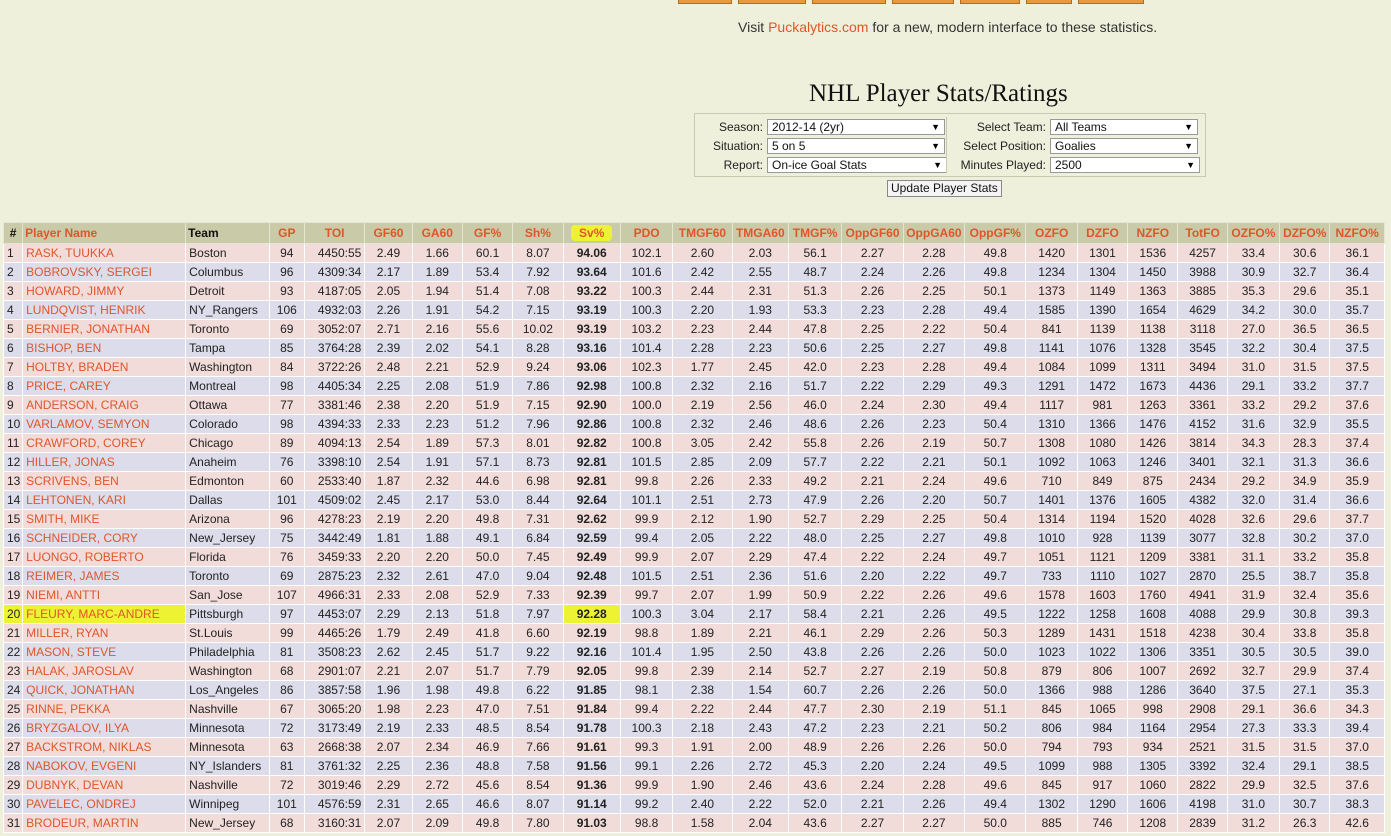 This screenshot has height=836, width=1391. Describe the element at coordinates (872, 310) in the screenshot. I see `stat-cell: 2.23` at that location.